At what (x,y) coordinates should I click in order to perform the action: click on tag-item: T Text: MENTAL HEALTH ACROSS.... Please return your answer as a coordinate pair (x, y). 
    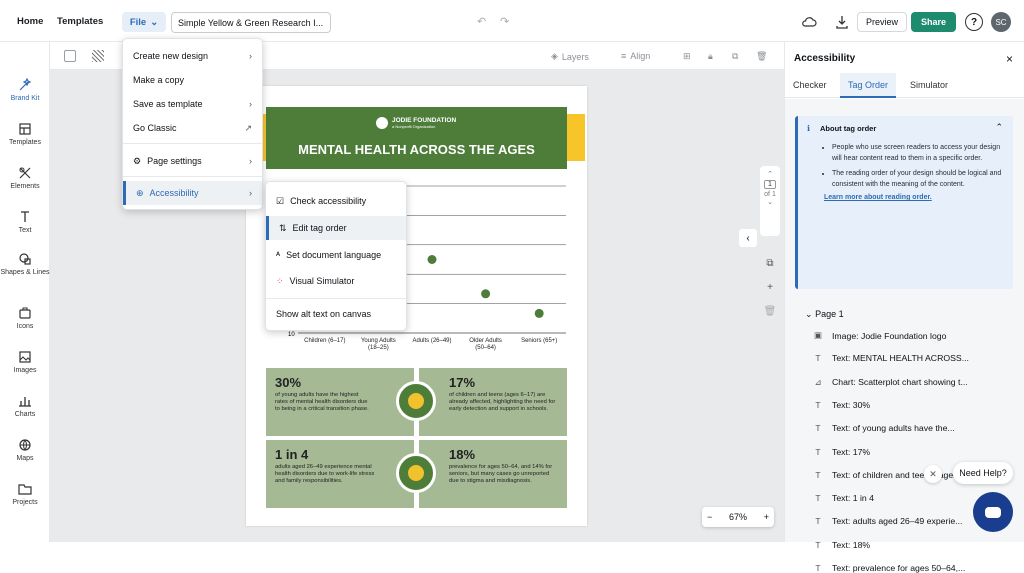
    Looking at the image, I should click on (890, 358).